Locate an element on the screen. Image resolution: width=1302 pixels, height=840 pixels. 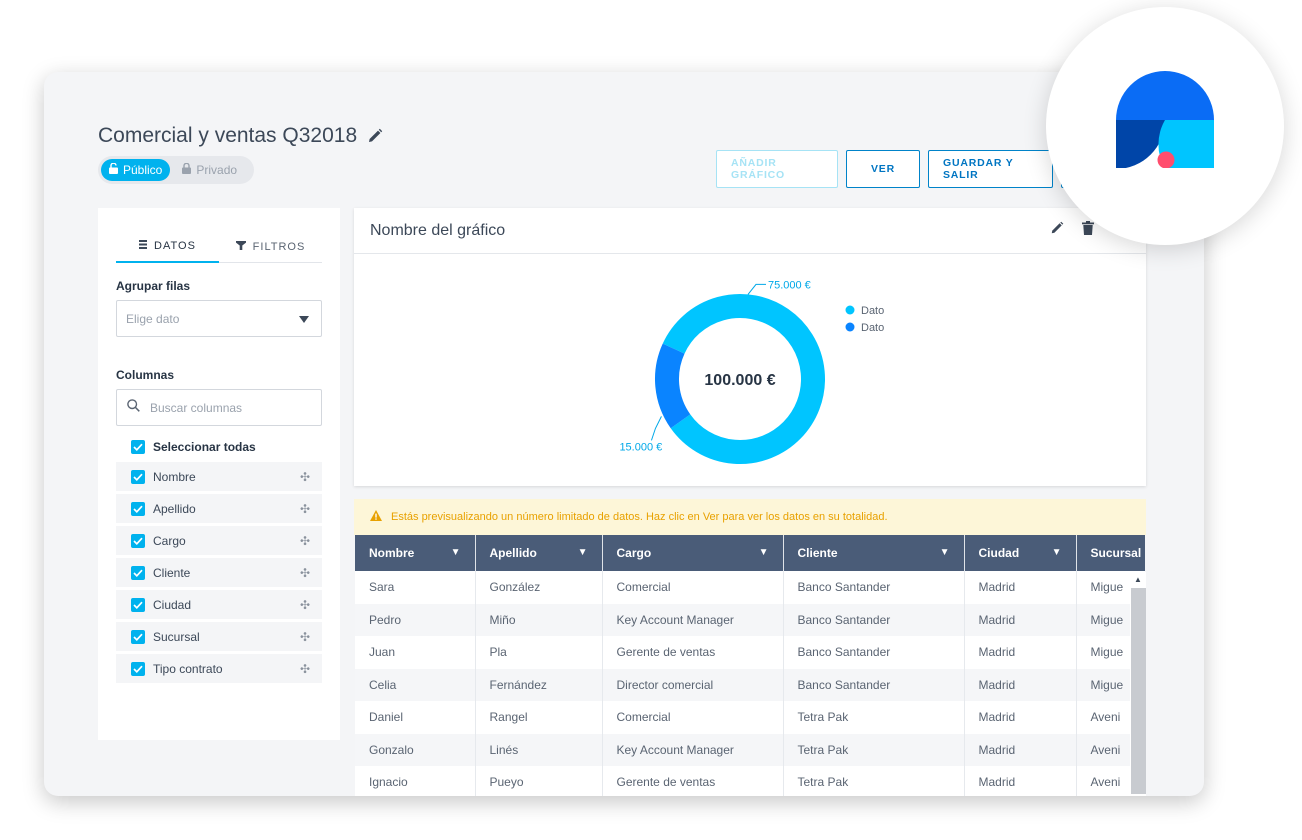
list-icon is located at coordinates (143, 245).